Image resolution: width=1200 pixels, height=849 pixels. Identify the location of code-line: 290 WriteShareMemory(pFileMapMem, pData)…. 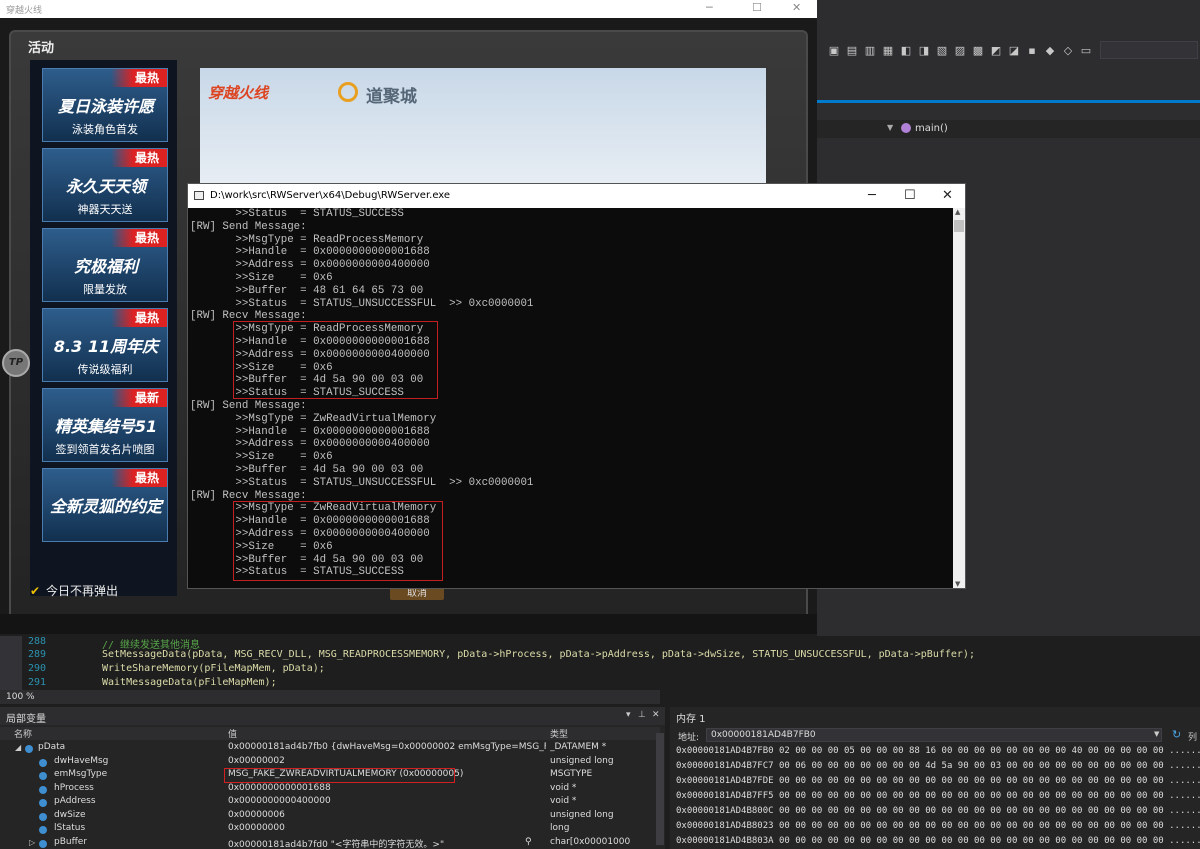
(600, 670).